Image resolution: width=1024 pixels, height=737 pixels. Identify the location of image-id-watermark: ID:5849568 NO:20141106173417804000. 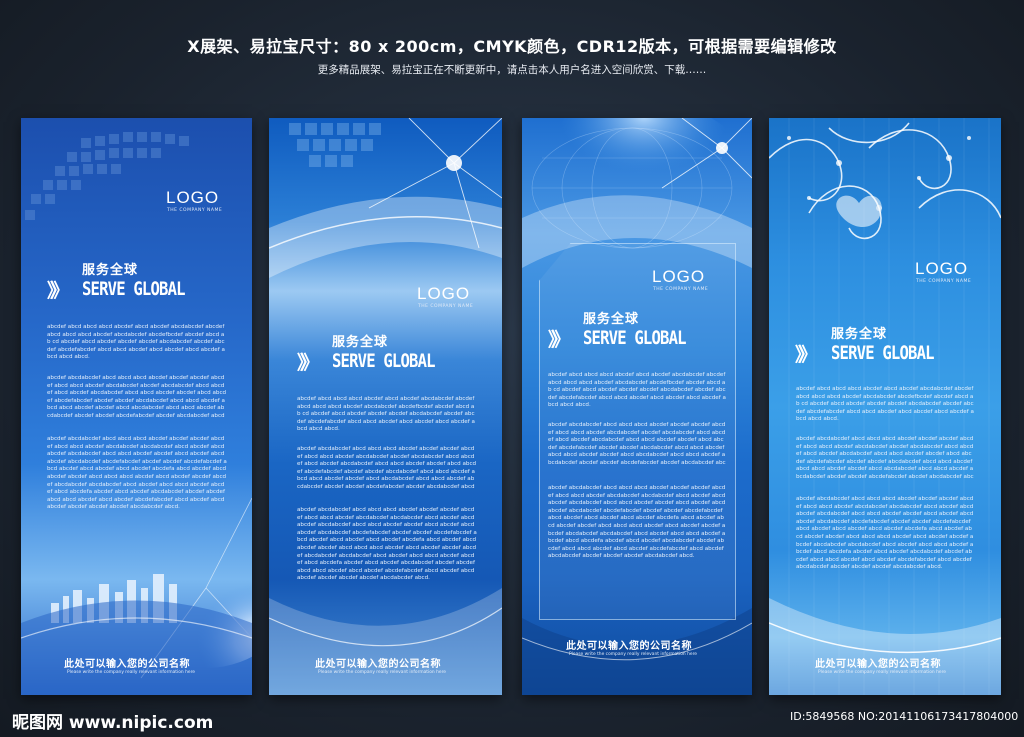
(904, 716).